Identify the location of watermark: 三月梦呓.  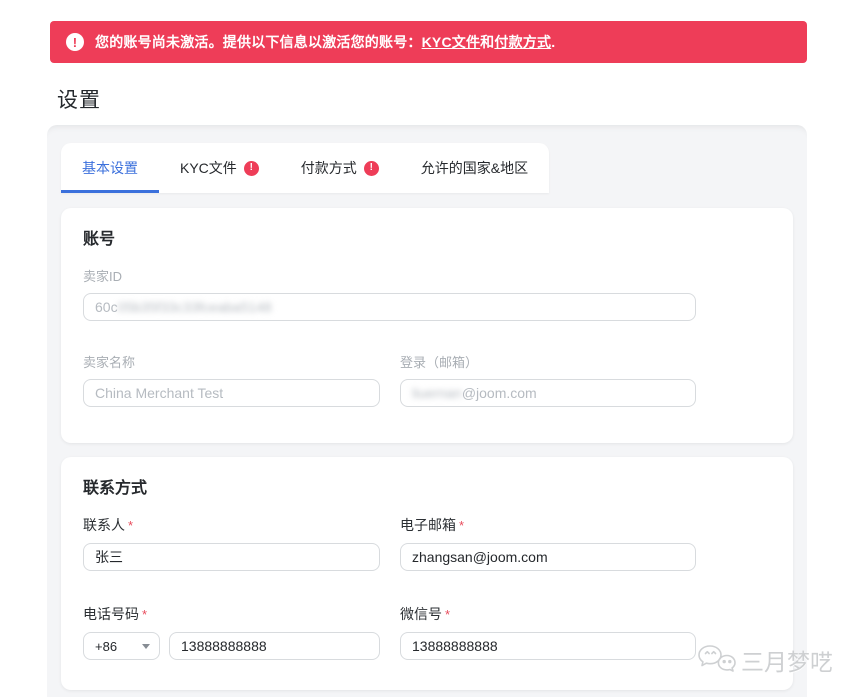
(764, 660).